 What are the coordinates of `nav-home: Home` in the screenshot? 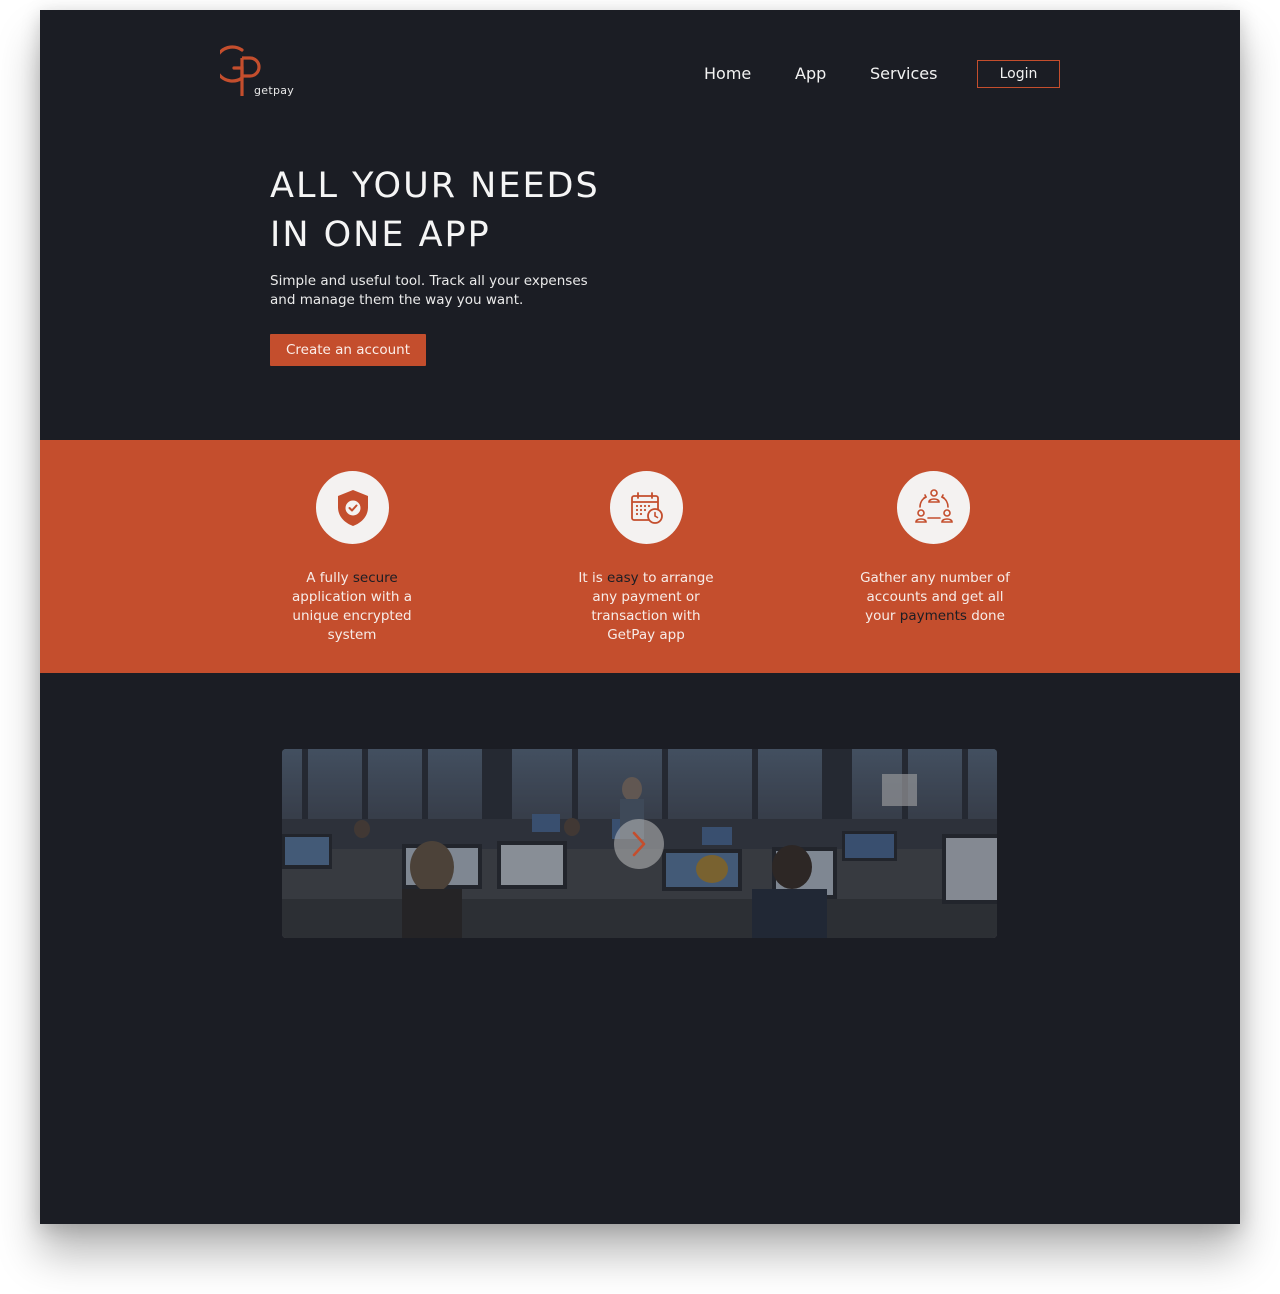 It's located at (727, 73).